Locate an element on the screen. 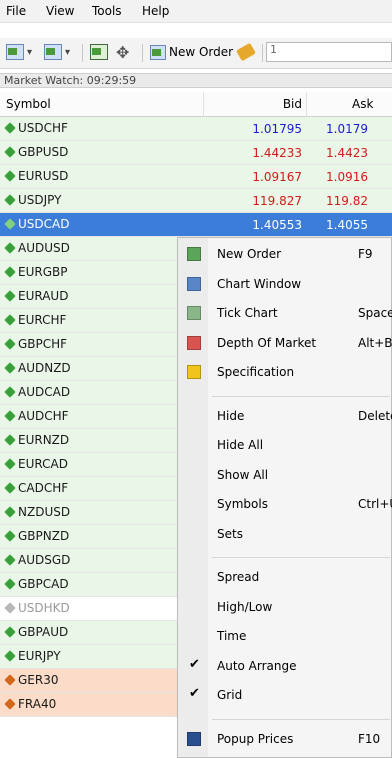  symbol-label: NZDUSD is located at coordinates (44, 512).